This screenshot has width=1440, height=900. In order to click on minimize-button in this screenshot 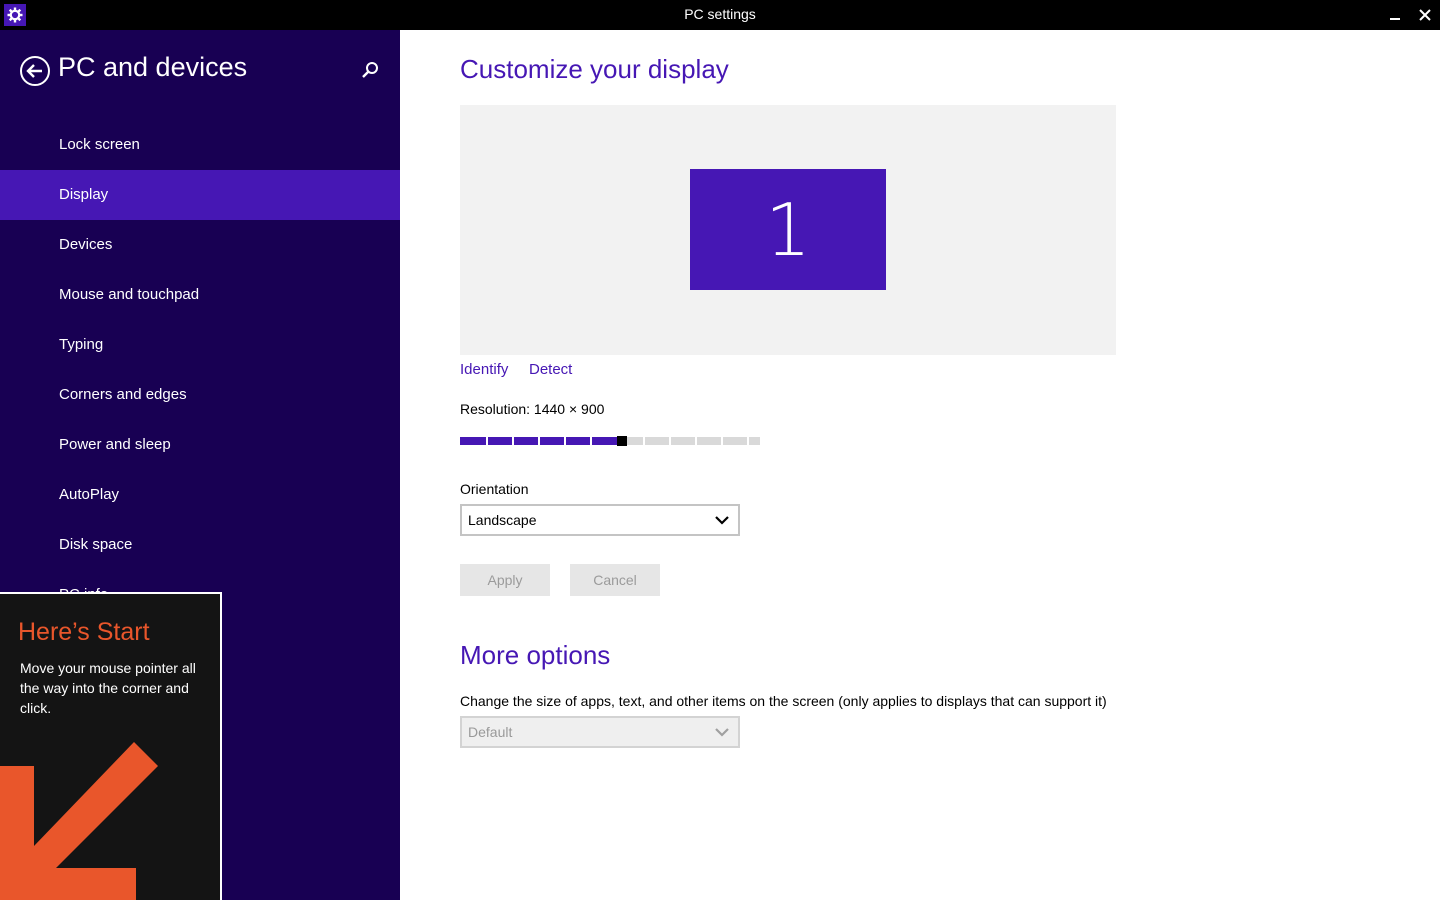, I will do `click(1395, 15)`.